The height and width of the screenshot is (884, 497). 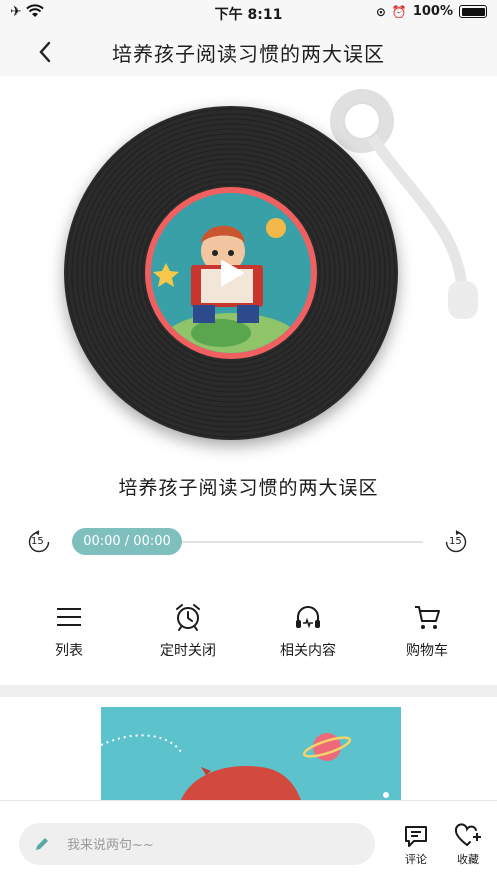 I want to click on favorite-label: 收藏, so click(x=468, y=859).